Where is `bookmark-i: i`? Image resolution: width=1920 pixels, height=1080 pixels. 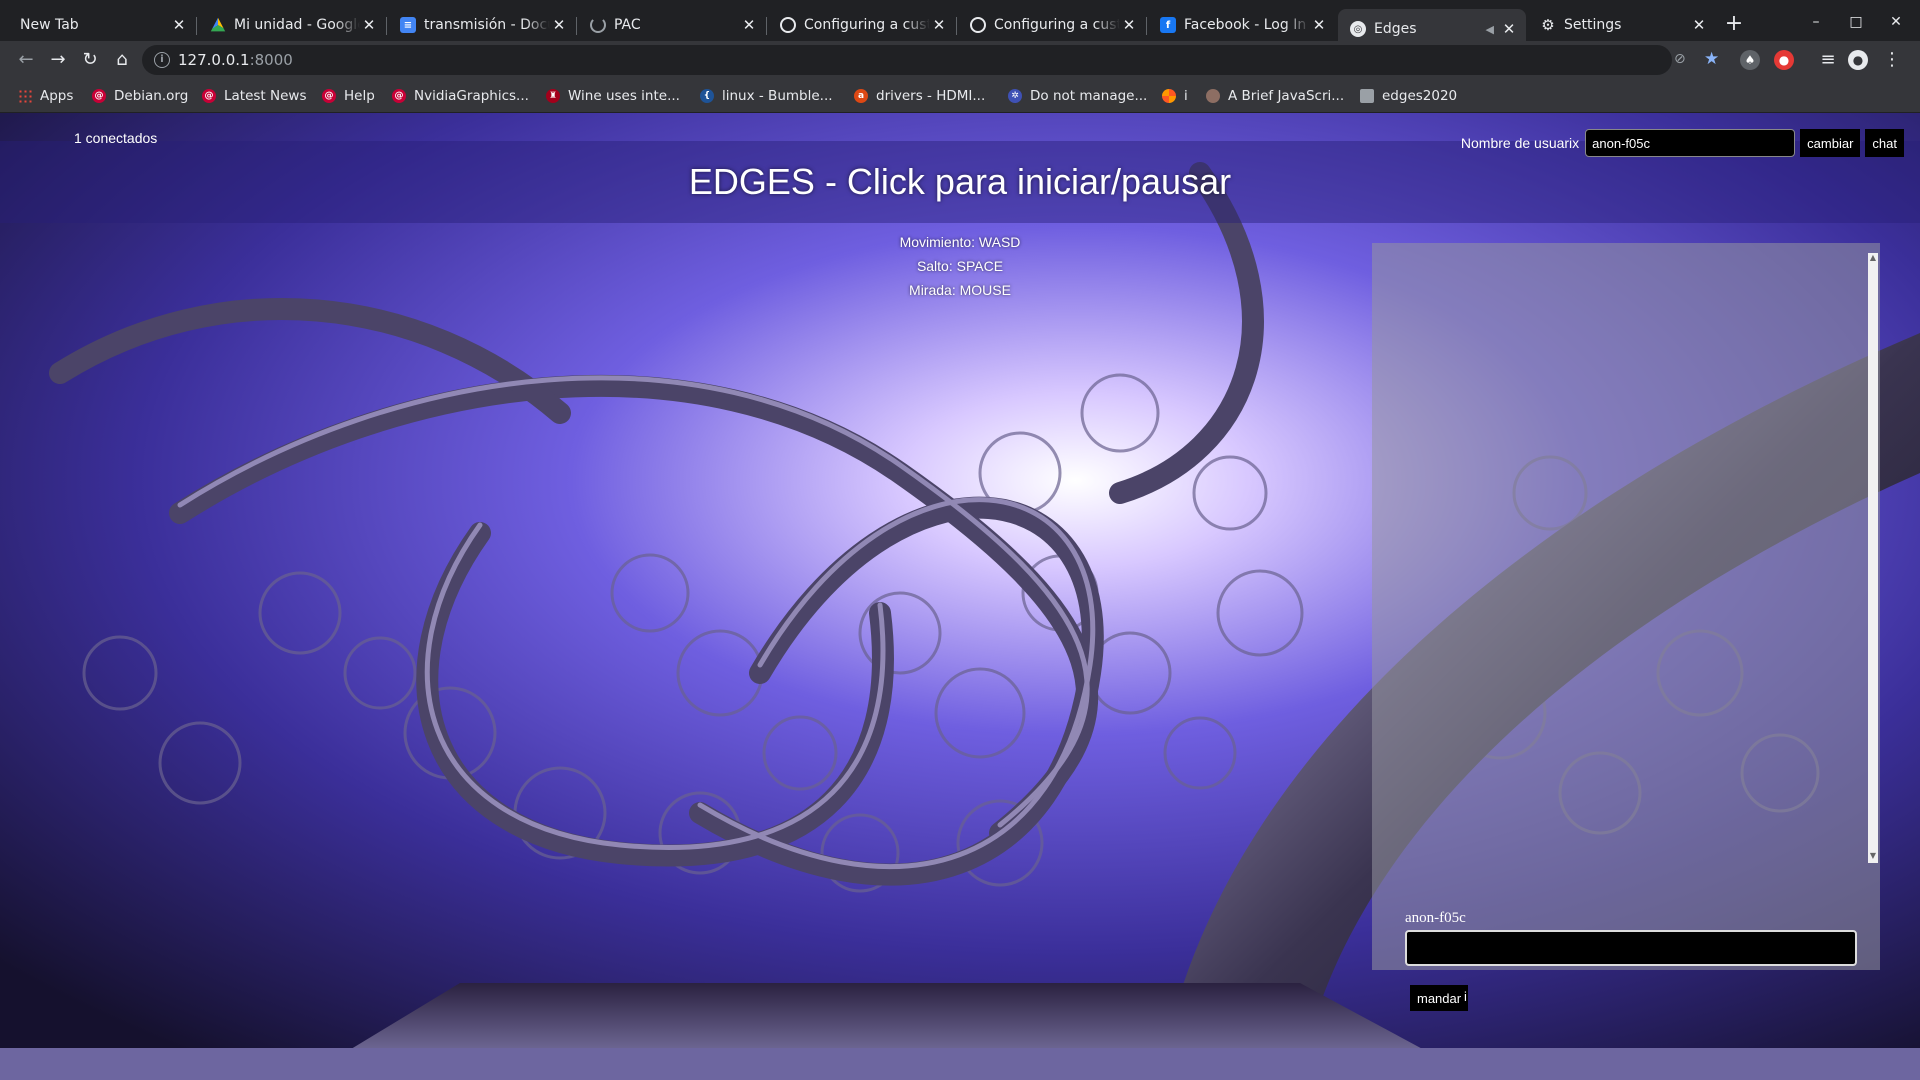 bookmark-i: i is located at coordinates (1175, 96).